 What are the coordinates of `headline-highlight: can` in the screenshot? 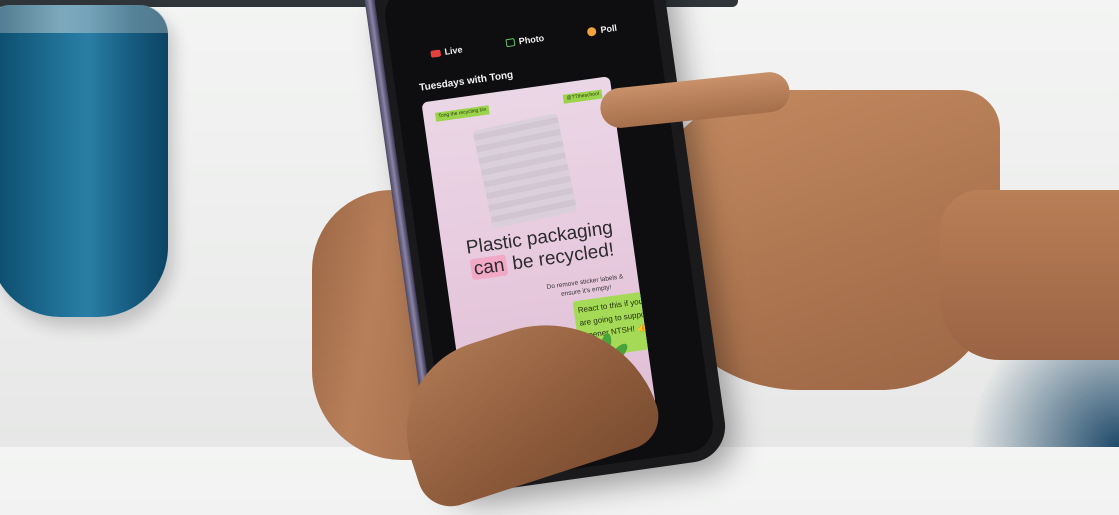 It's located at (489, 267).